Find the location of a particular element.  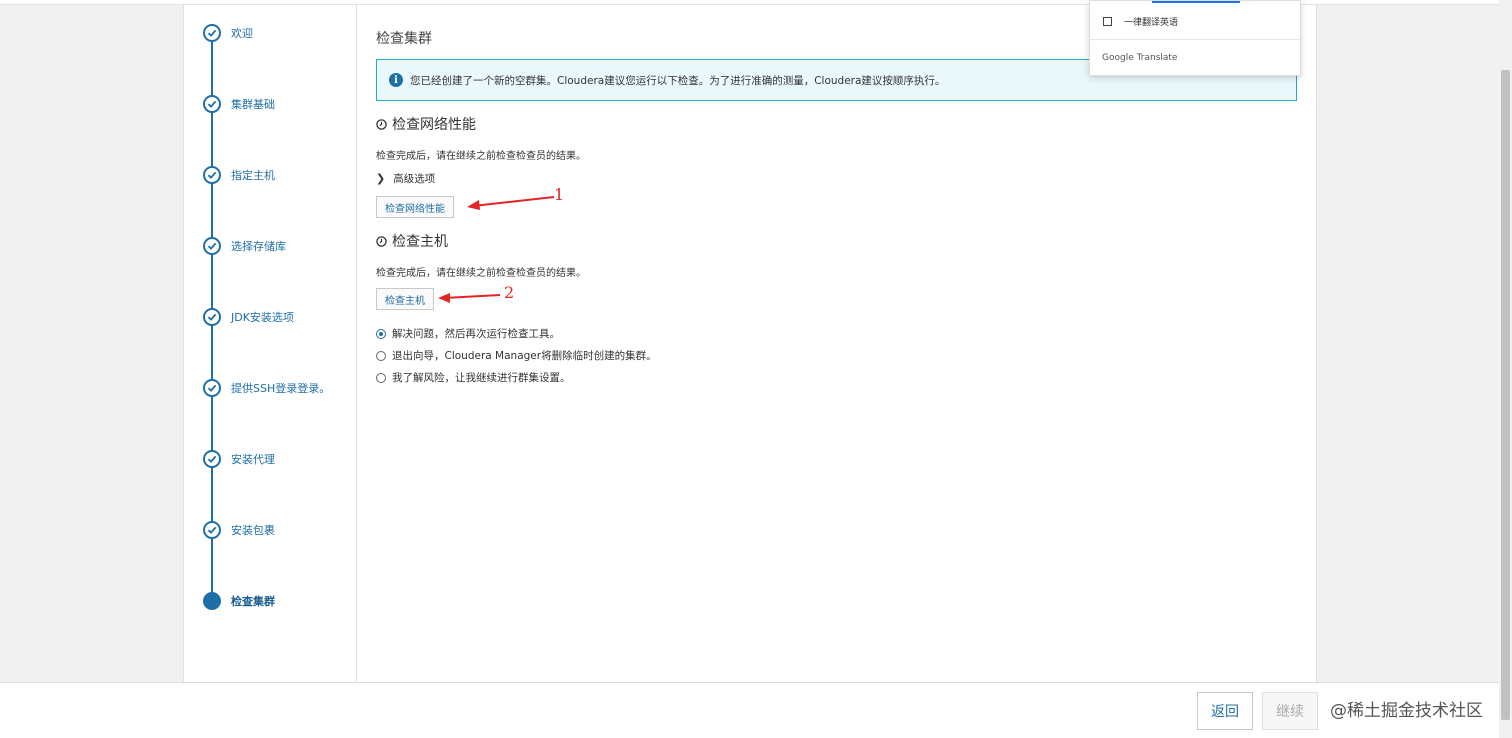

page-scrollbar is located at coordinates (1505, 369).